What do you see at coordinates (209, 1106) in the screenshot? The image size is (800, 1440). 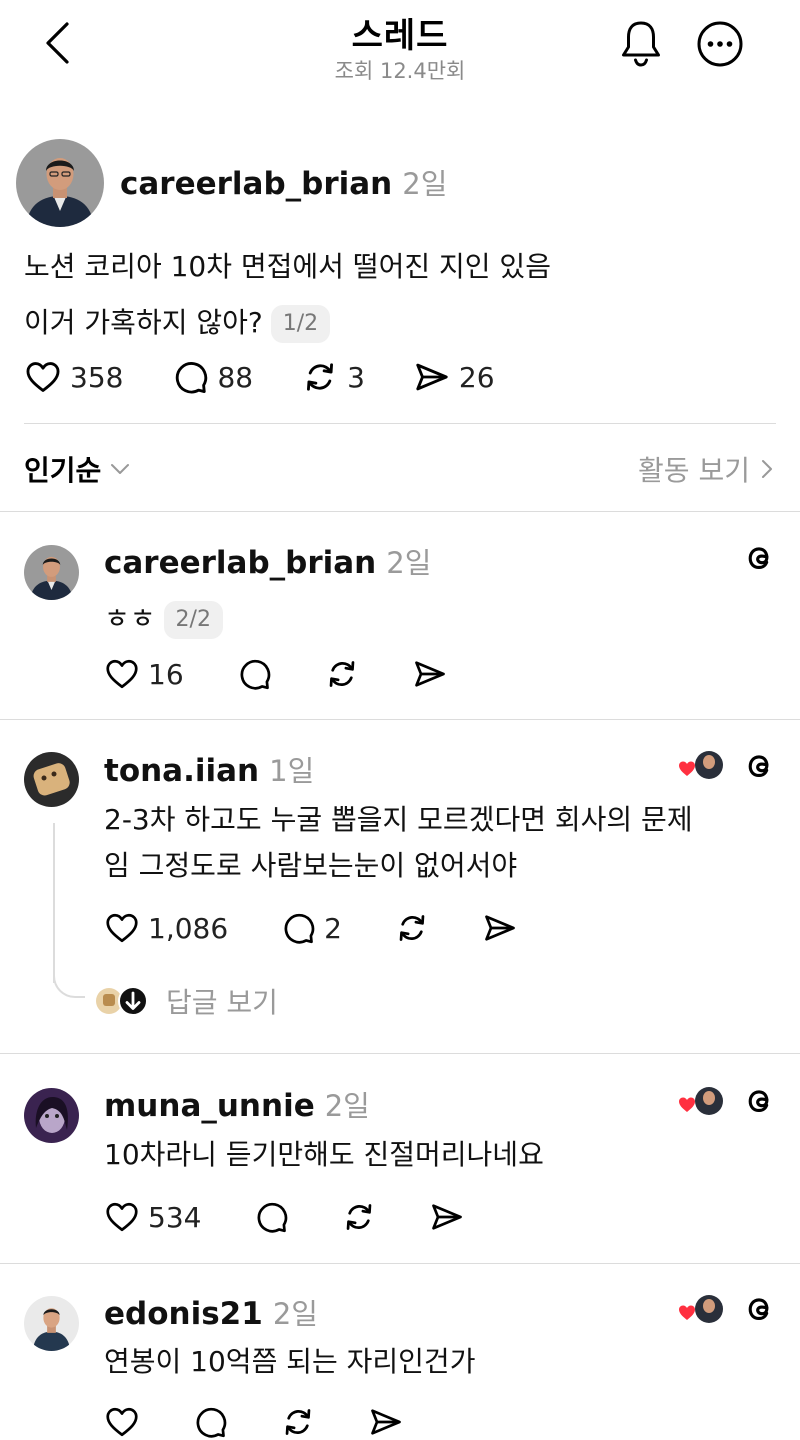 I see `username: muna_unnie` at bounding box center [209, 1106].